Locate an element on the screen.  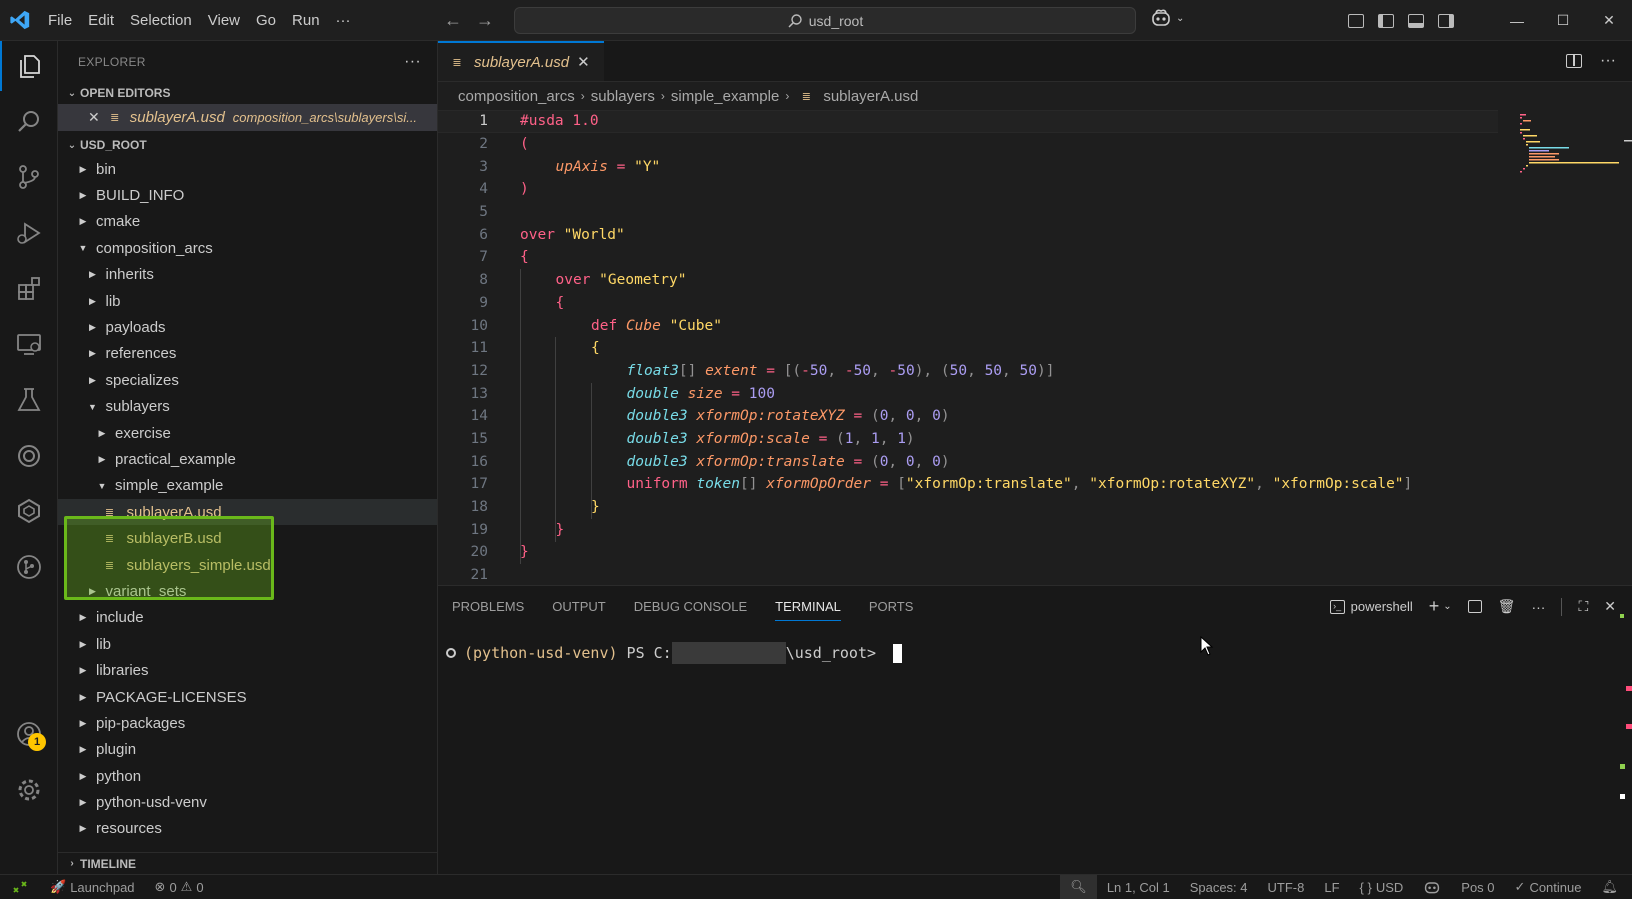
more-actions-icon: ··· is located at coordinates (1608, 61).